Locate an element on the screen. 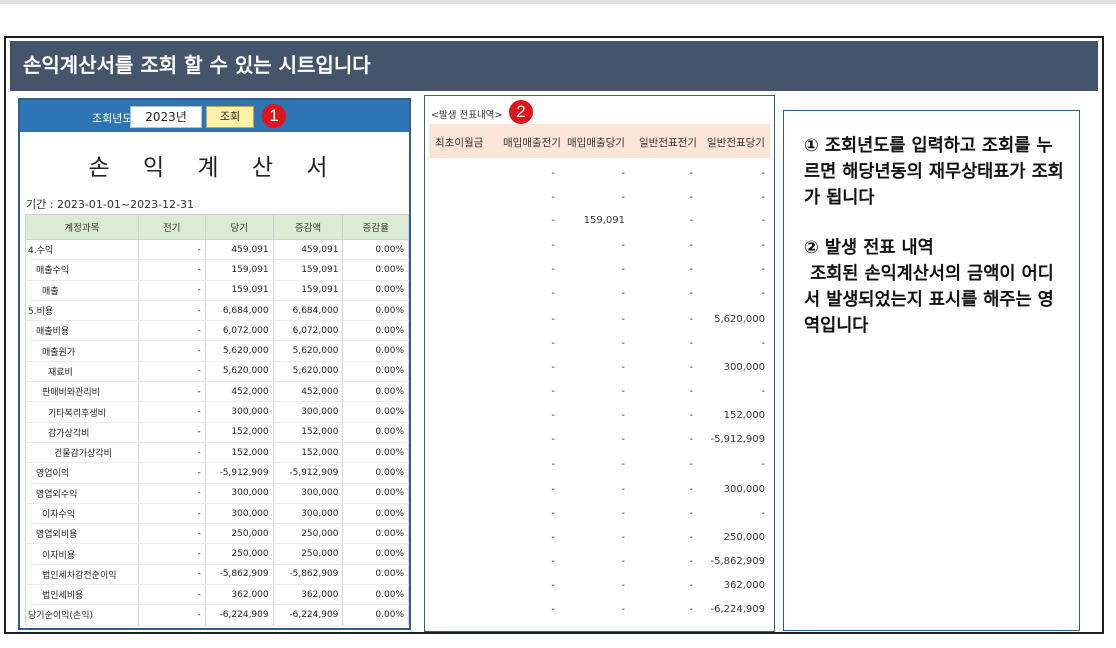  year-input: 2023년 is located at coordinates (166, 117).